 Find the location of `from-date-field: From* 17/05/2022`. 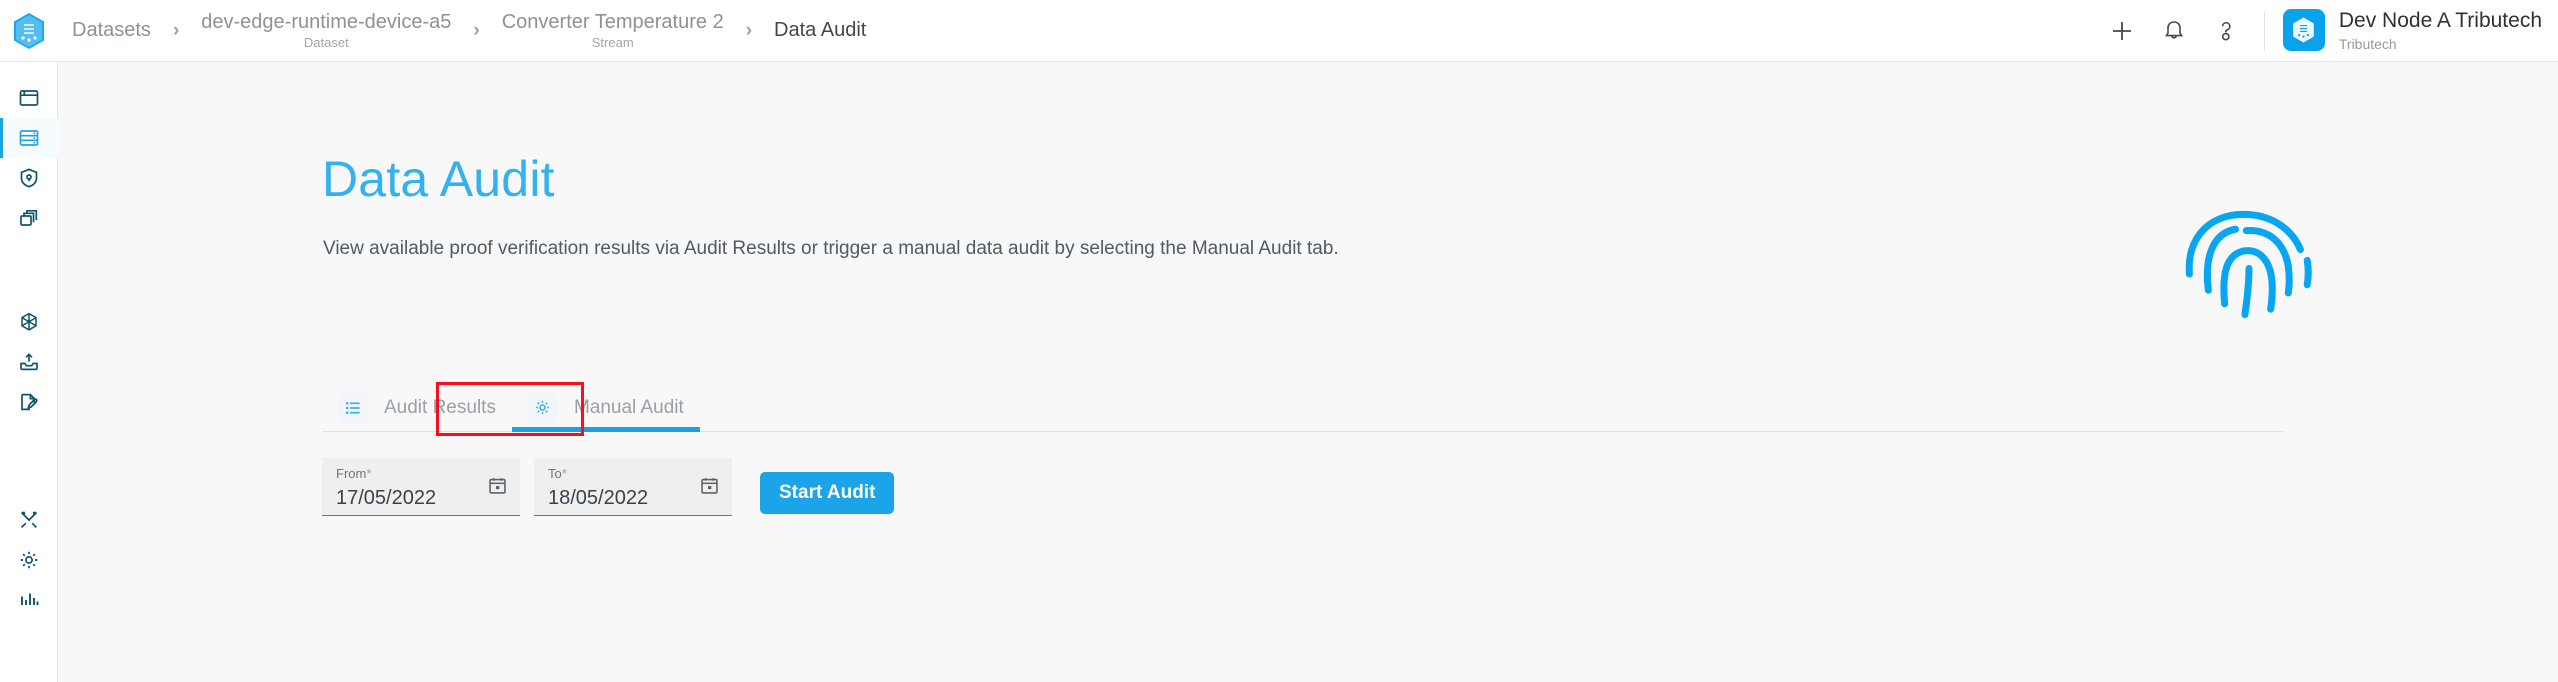

from-date-field: From* 17/05/2022 is located at coordinates (421, 487).